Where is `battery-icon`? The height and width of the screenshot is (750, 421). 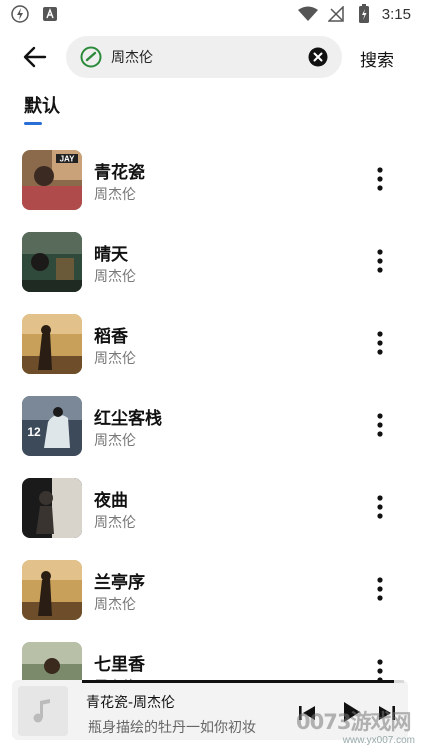
battery-icon is located at coordinates (364, 14).